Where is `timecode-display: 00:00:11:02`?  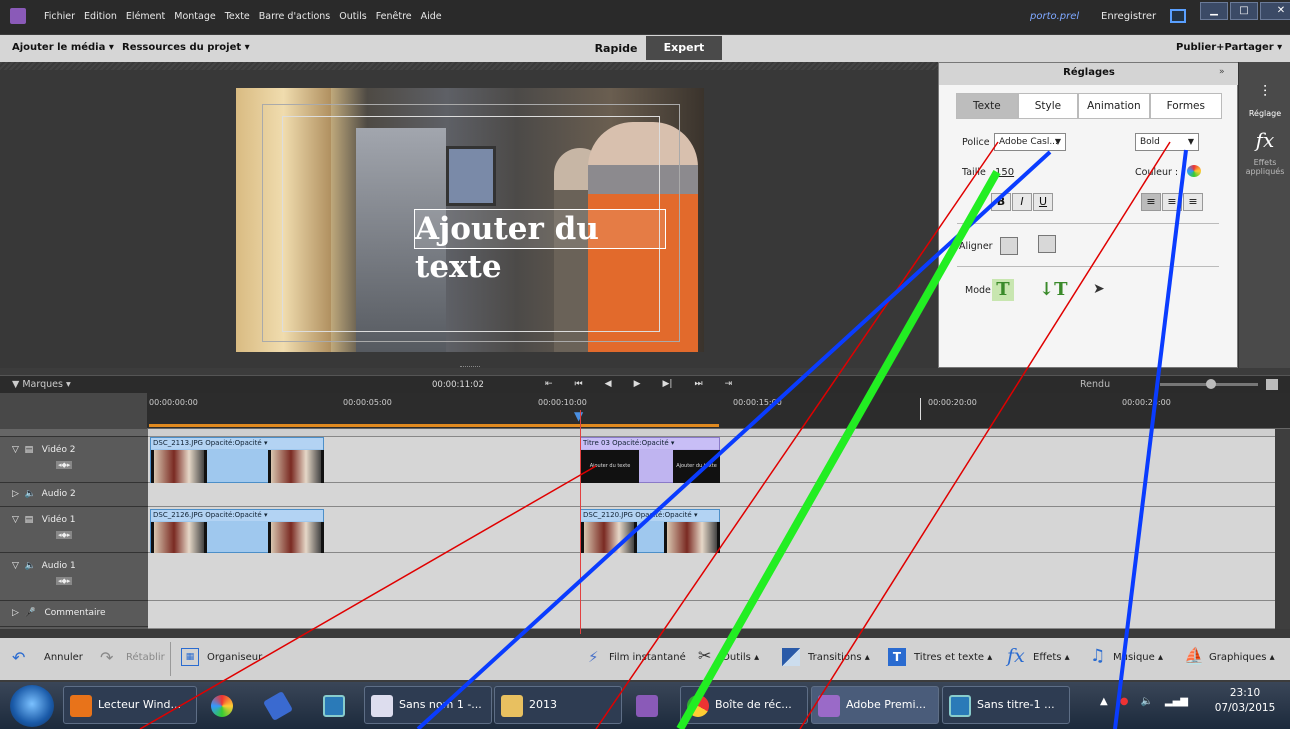 timecode-display: 00:00:11:02 is located at coordinates (458, 385).